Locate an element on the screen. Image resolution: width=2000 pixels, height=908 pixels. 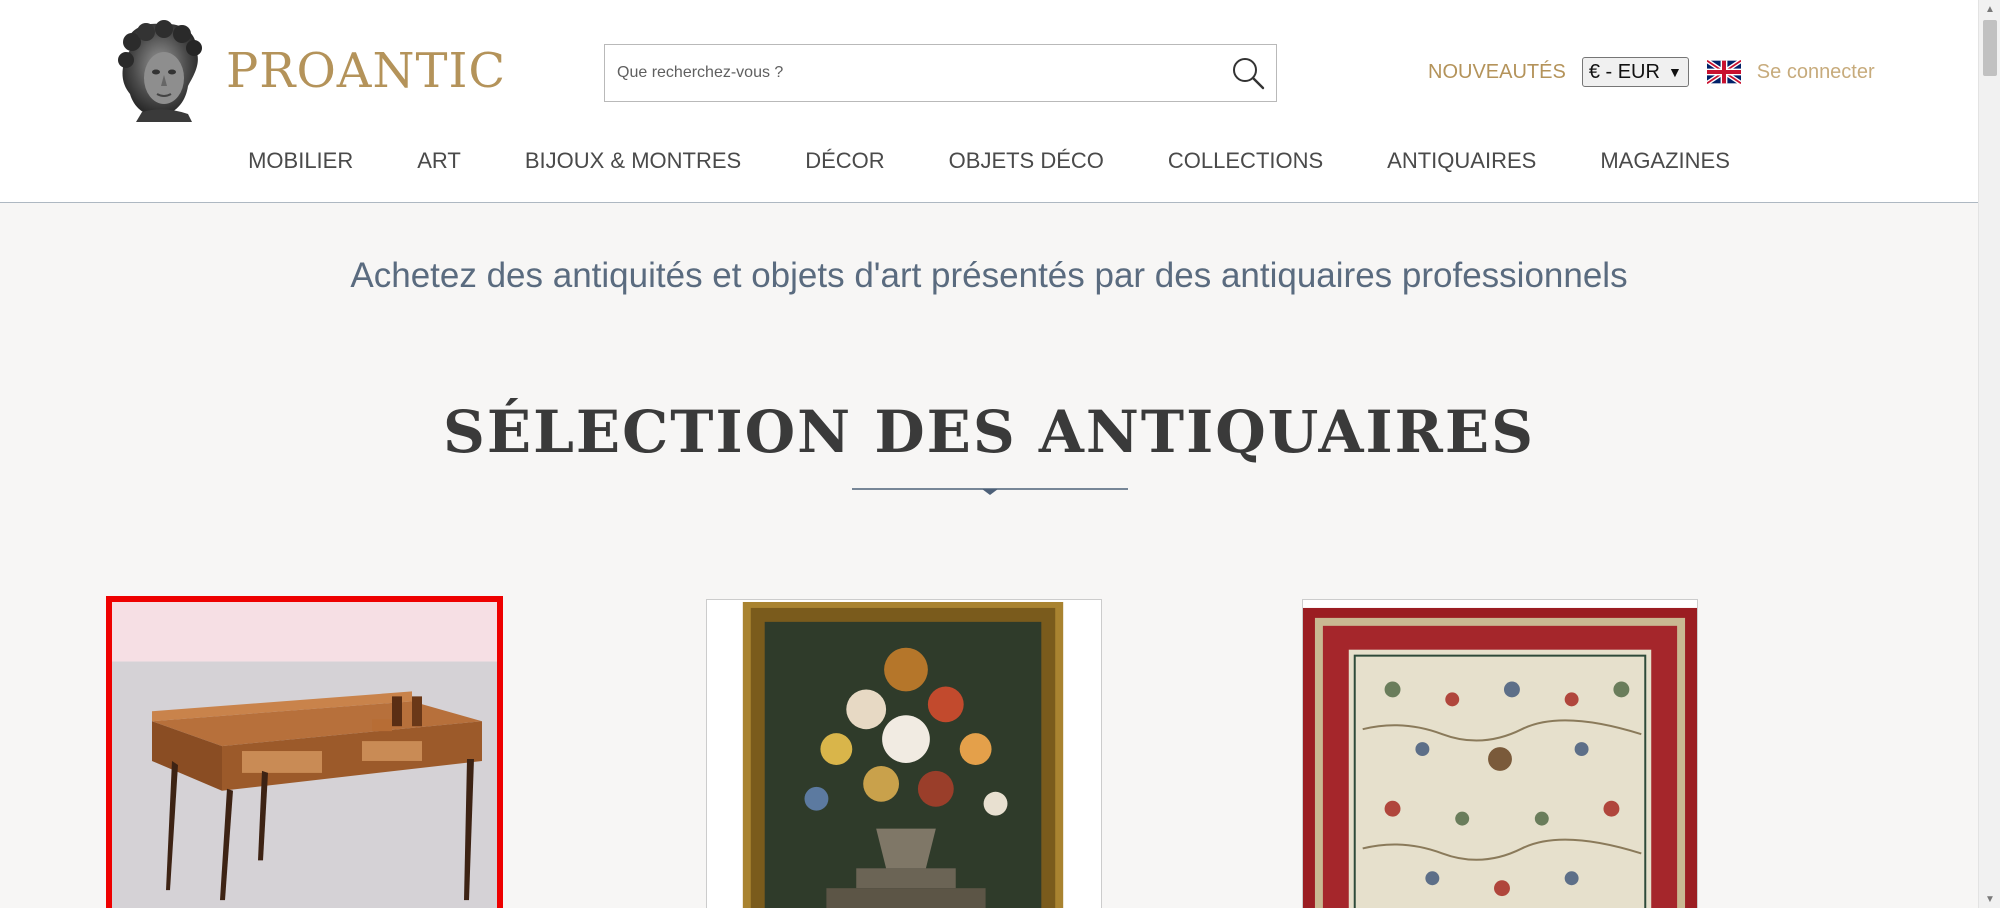
section-title: SÉLECTION DES ANTIQUAIRES is located at coordinates (989, 432).